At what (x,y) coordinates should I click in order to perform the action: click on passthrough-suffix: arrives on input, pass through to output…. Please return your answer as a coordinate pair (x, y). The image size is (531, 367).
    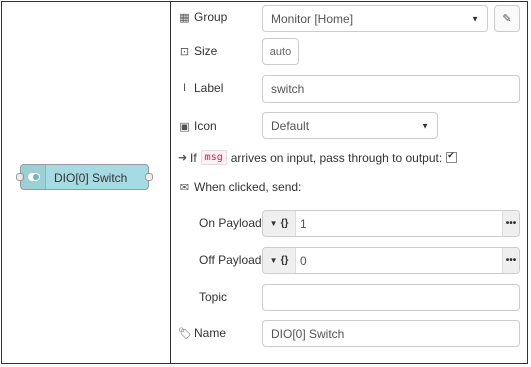
    Looking at the image, I should click on (336, 157).